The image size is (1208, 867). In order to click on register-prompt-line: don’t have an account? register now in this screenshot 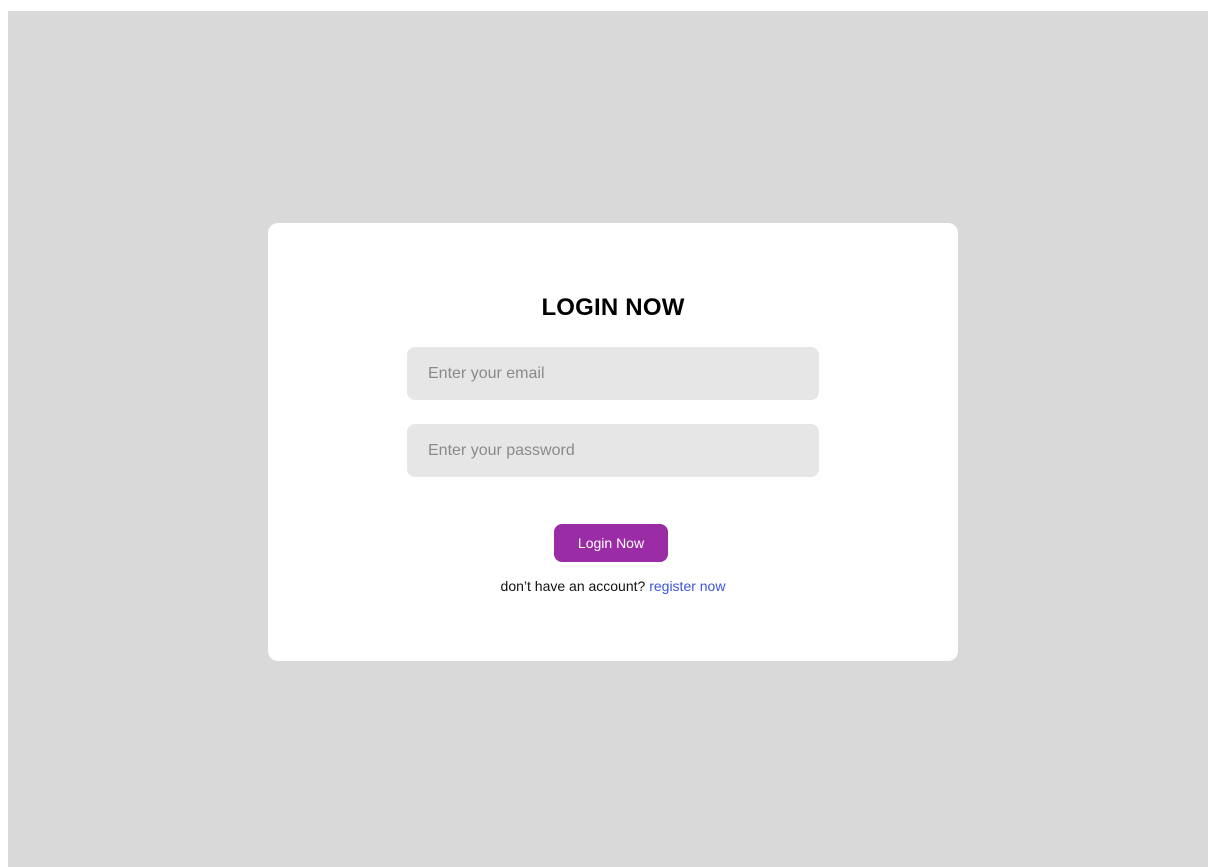, I will do `click(613, 586)`.